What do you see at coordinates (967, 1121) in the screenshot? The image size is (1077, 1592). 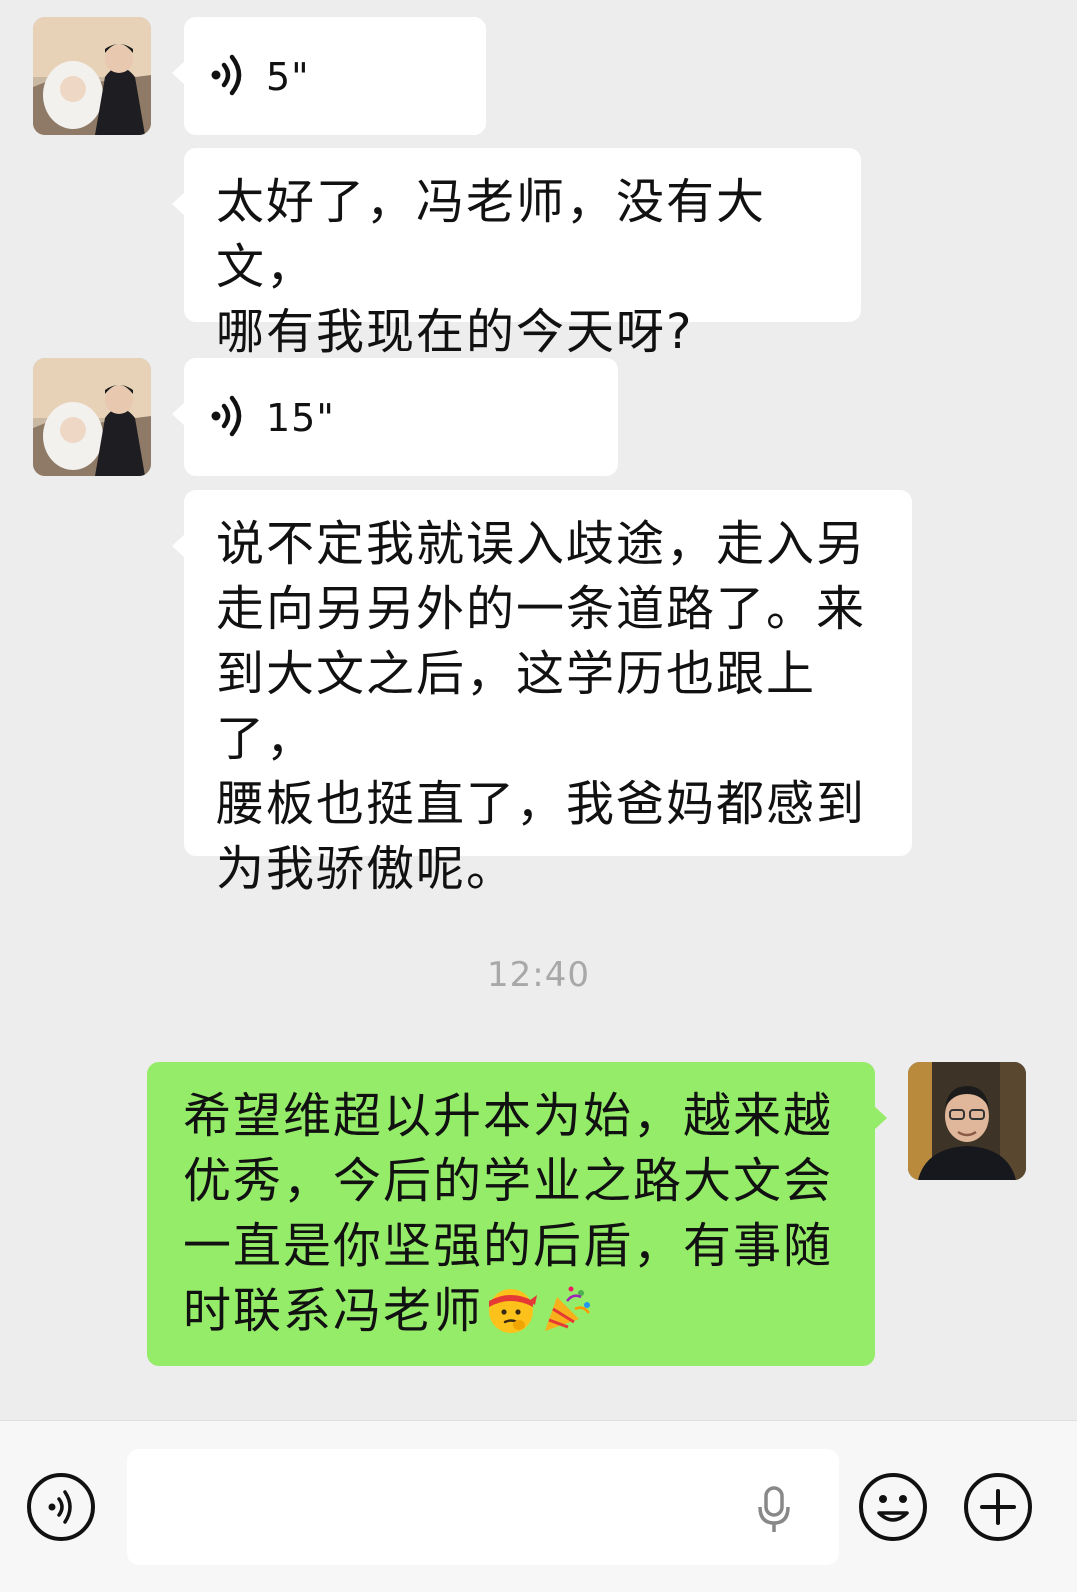 I see `my-avatar` at bounding box center [967, 1121].